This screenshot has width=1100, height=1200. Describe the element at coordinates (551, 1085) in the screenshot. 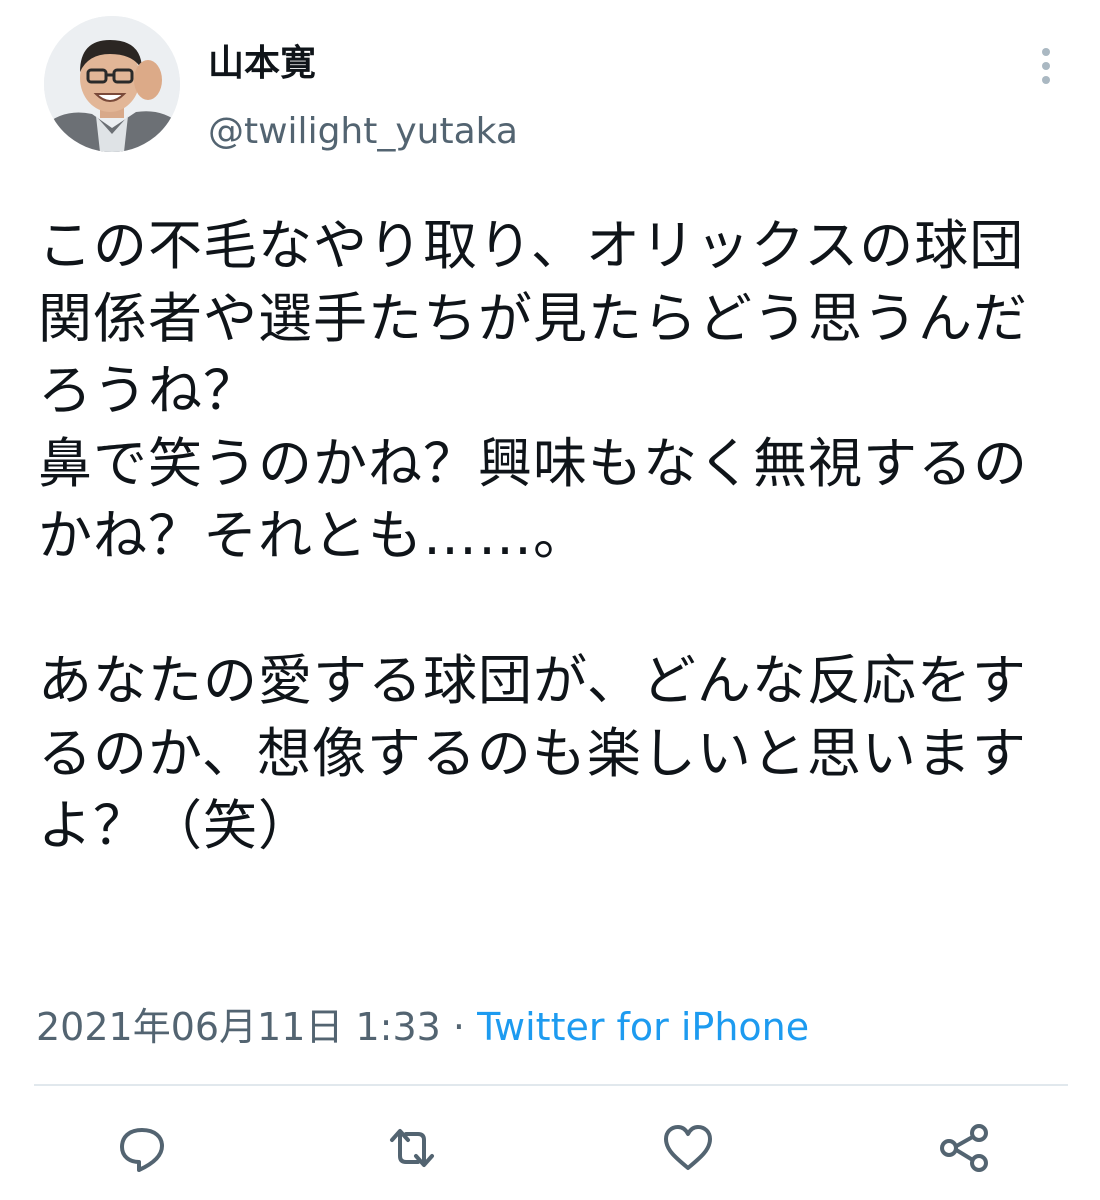

I see `divider` at that location.